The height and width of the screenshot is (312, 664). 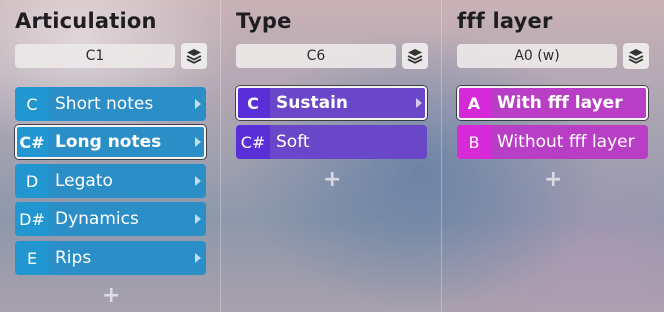 What do you see at coordinates (32, 219) in the screenshot?
I see `item-key: D#` at bounding box center [32, 219].